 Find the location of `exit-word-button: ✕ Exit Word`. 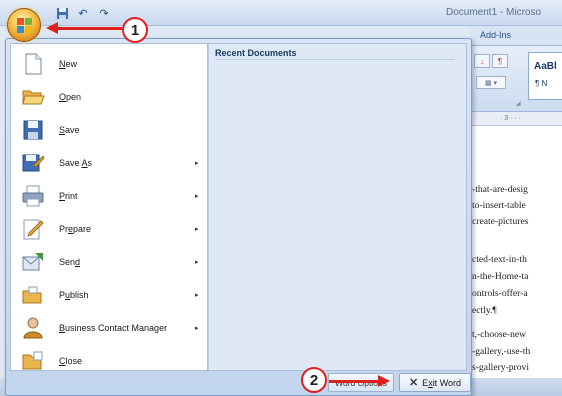

exit-word-button: ✕ Exit Word is located at coordinates (435, 382).